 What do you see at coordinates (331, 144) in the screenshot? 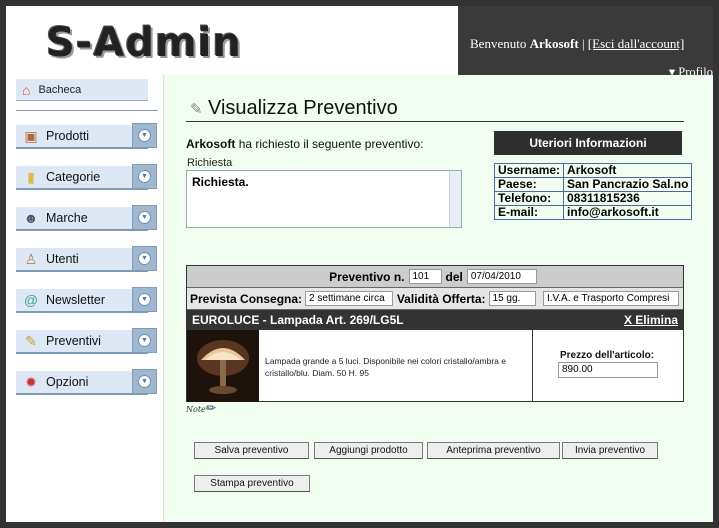
I see `request-text: ha richiesto il seguente preventivo:` at bounding box center [331, 144].